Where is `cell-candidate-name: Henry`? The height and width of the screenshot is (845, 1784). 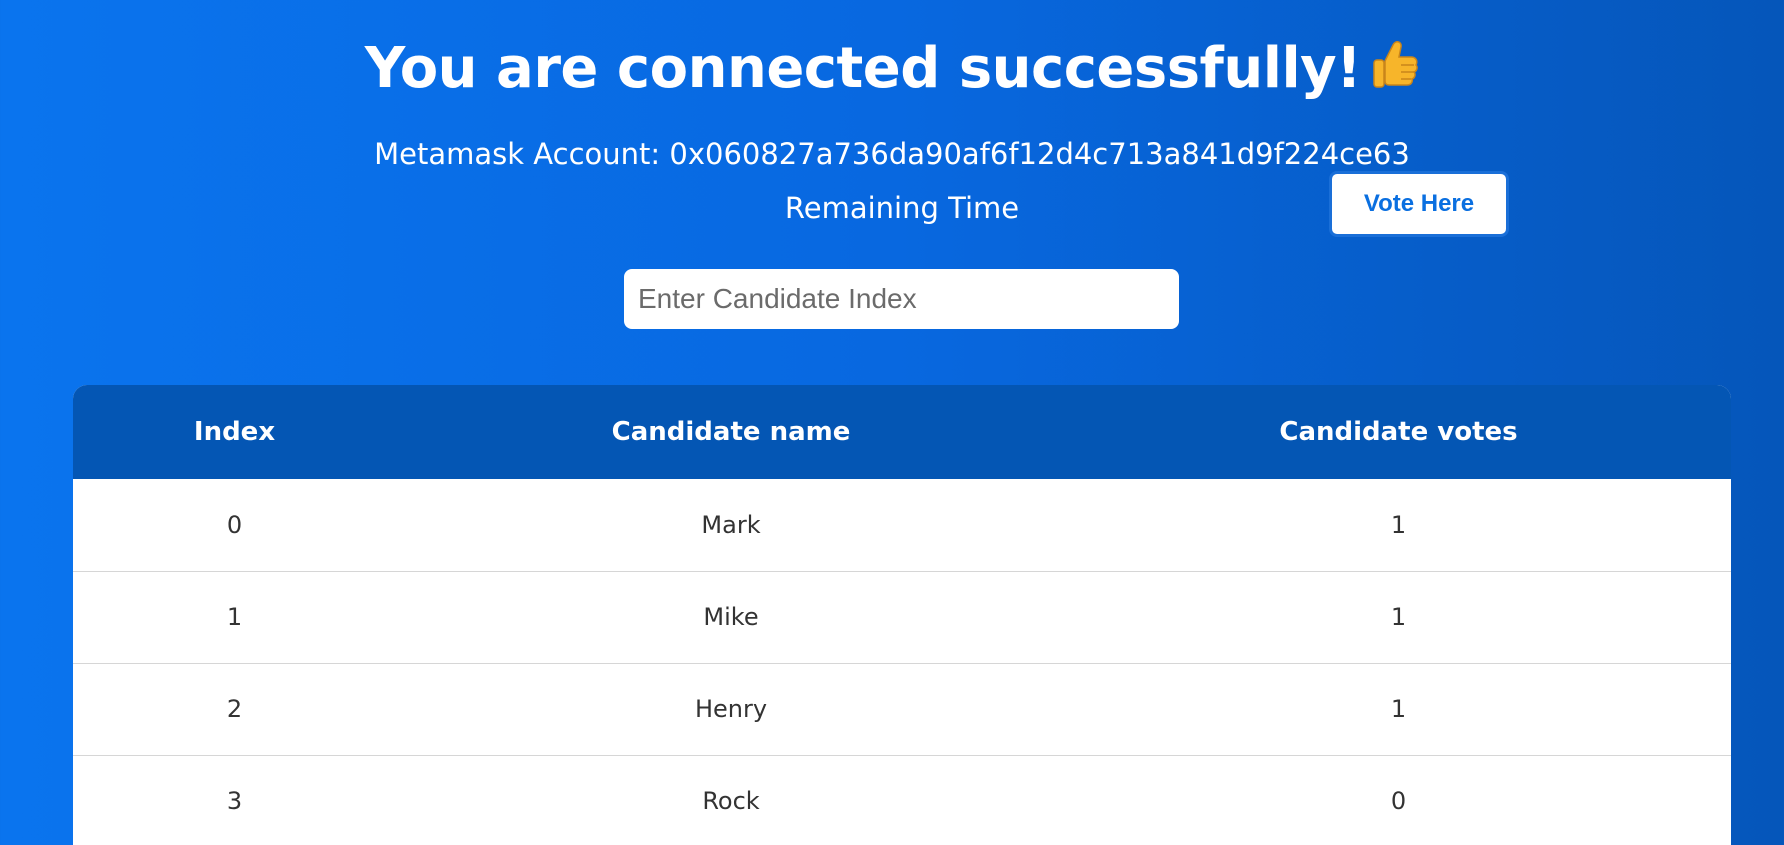 cell-candidate-name: Henry is located at coordinates (731, 709).